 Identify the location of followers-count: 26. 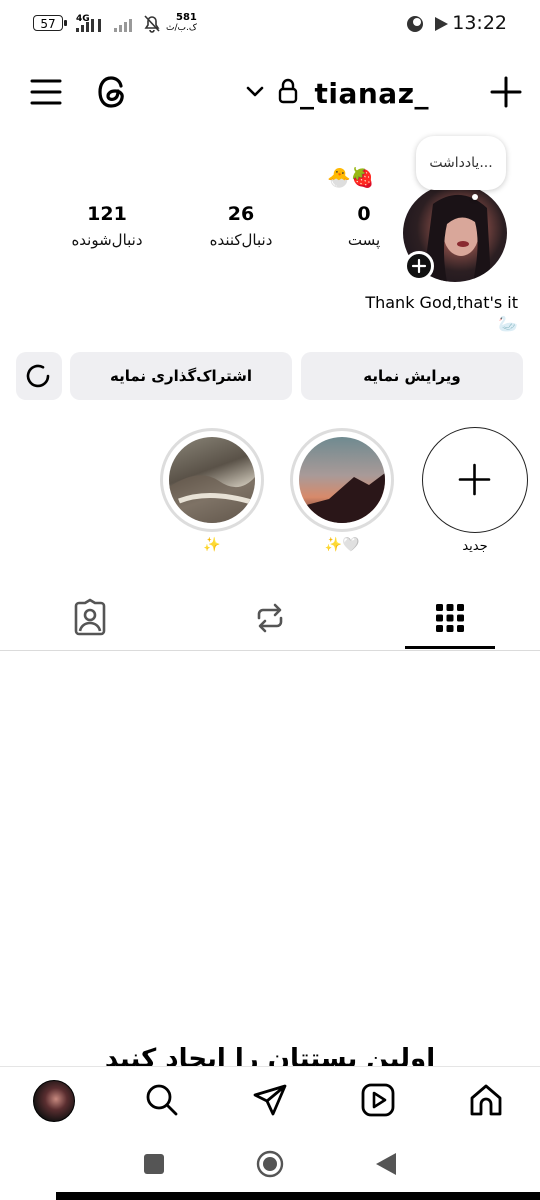
(241, 214).